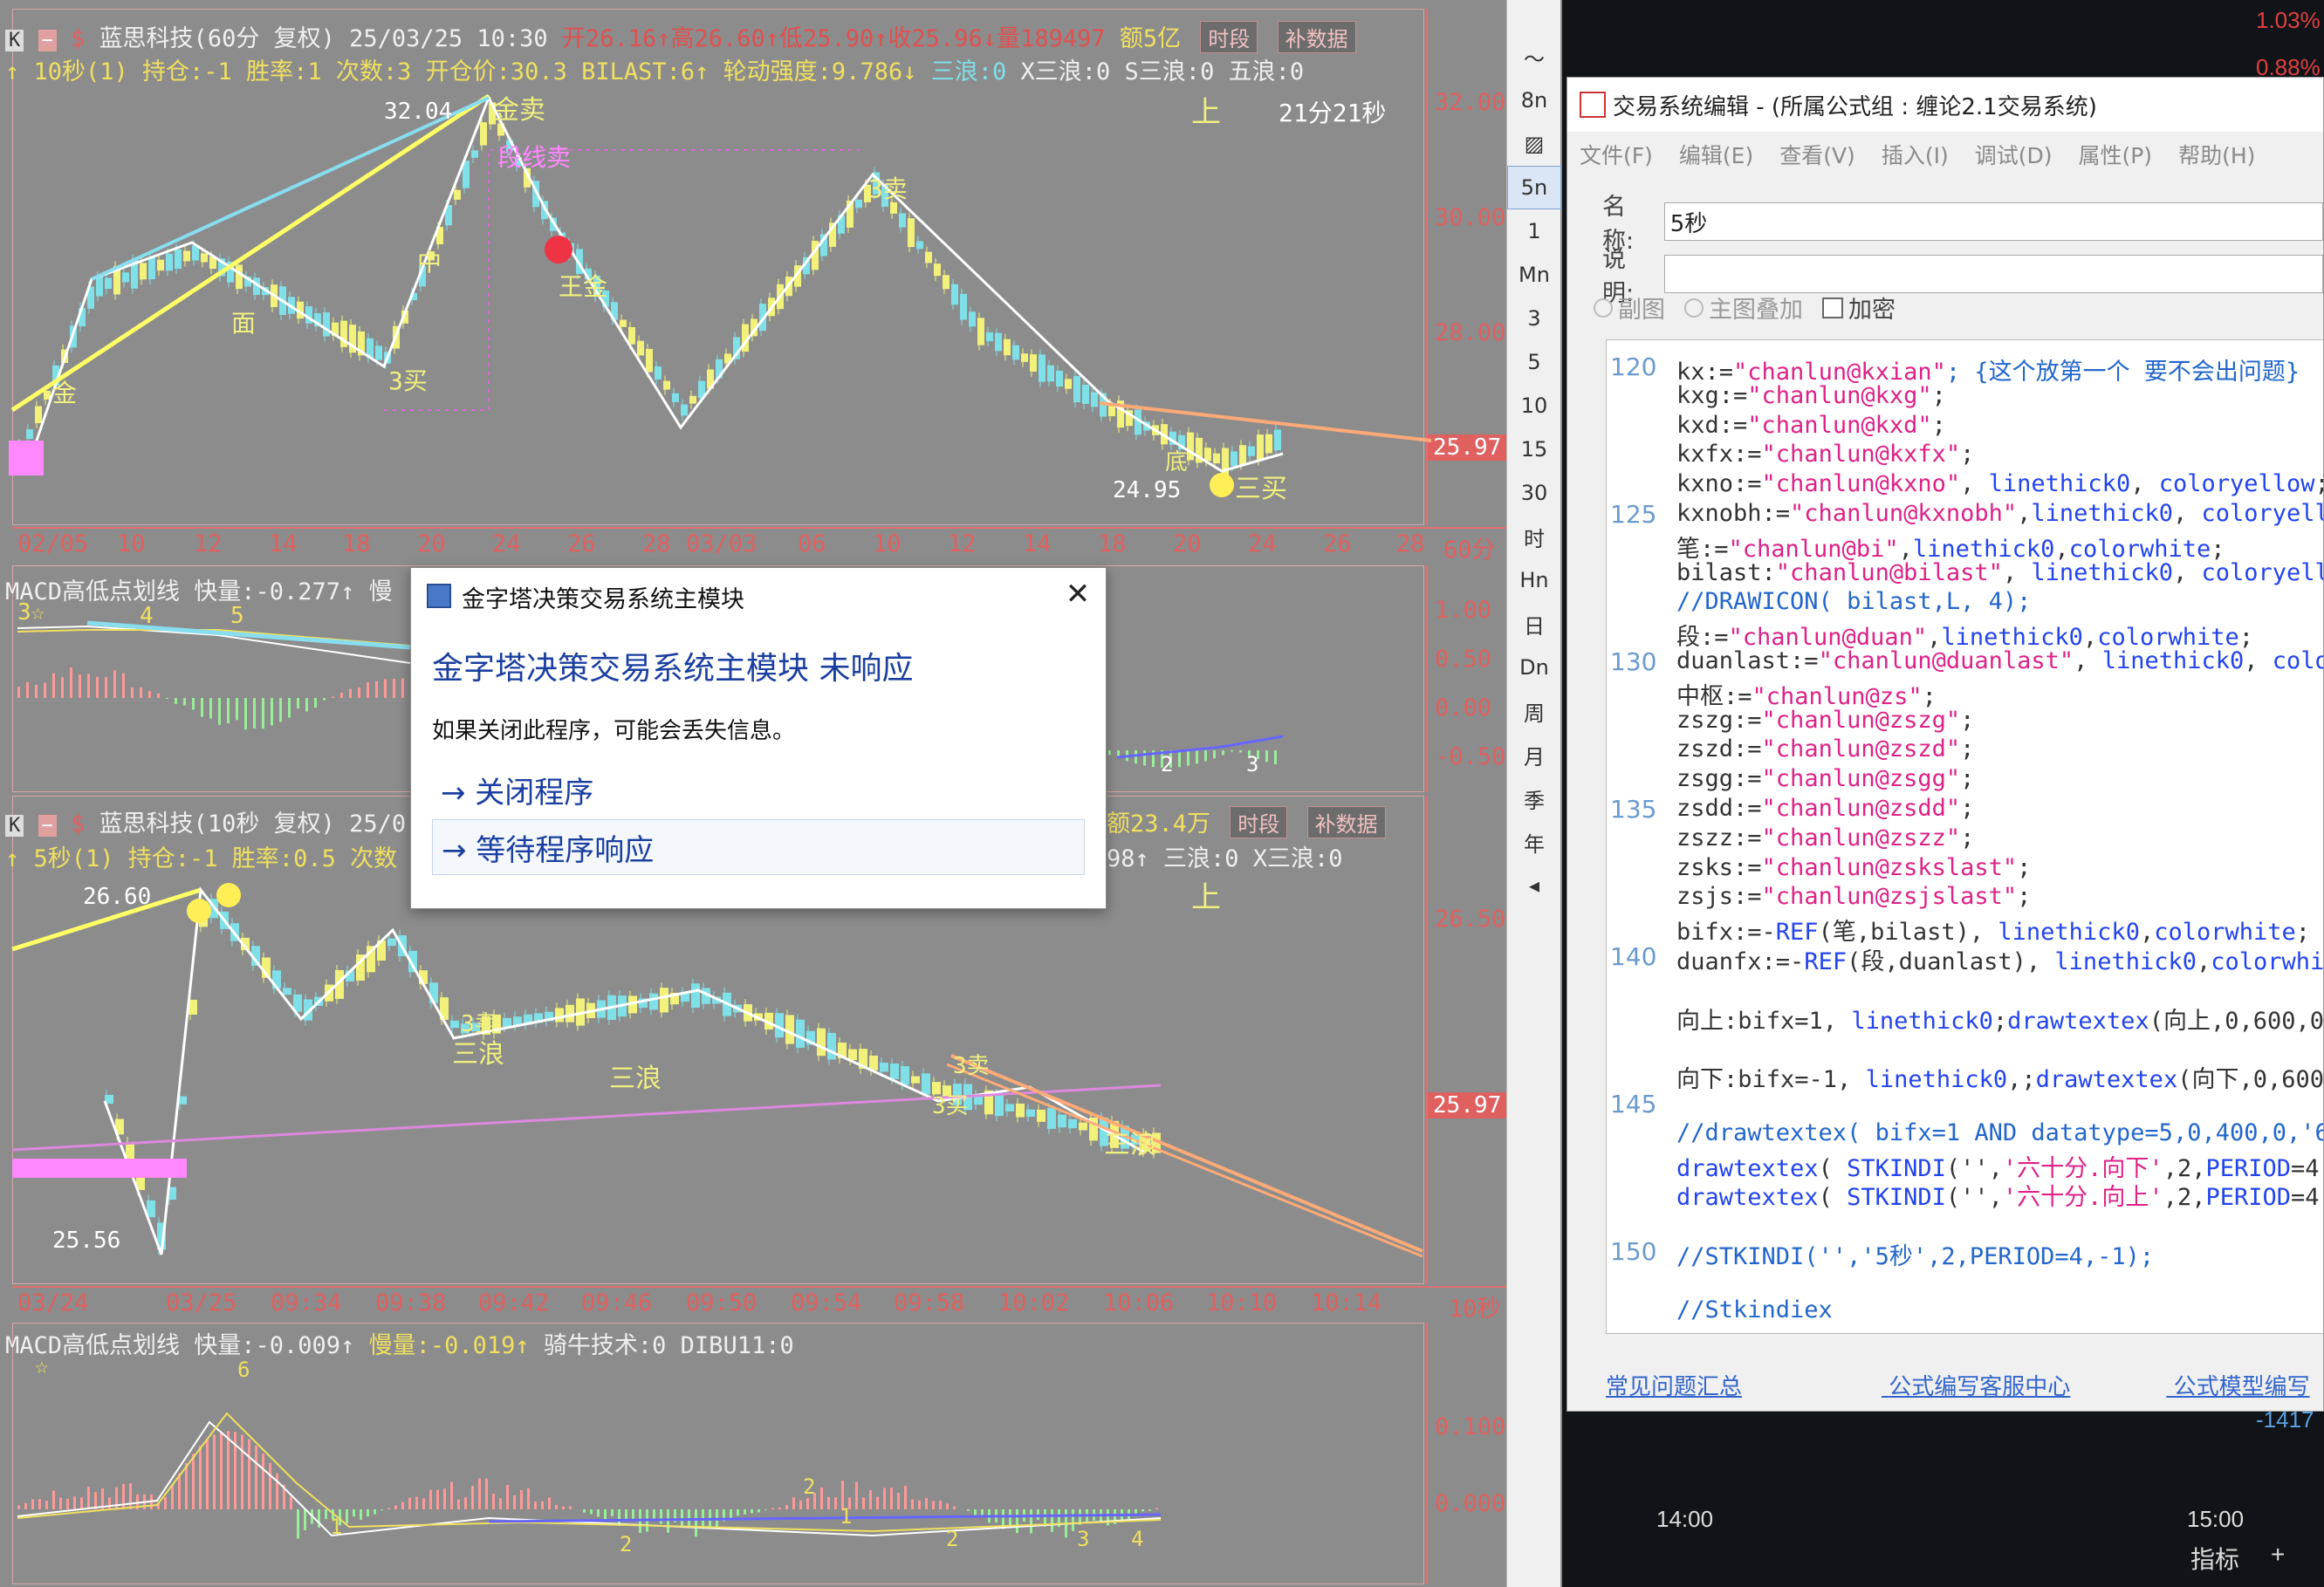  I want to click on toolbar-year: 年, so click(1534, 842).